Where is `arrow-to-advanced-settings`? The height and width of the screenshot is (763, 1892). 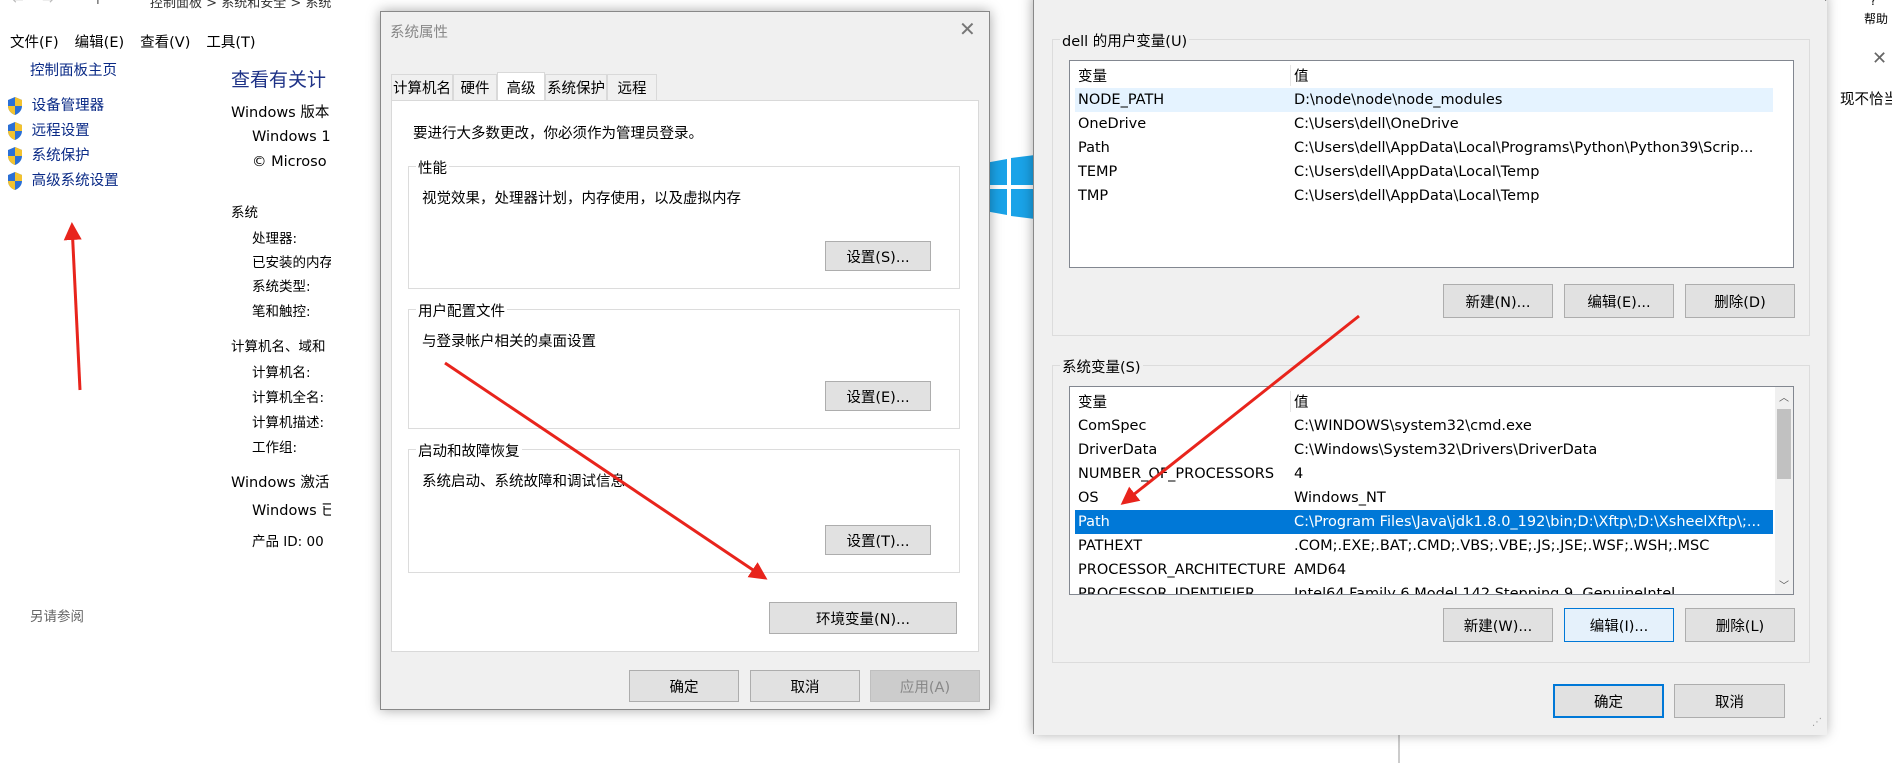
arrow-to-advanced-settings is located at coordinates (72, 306).